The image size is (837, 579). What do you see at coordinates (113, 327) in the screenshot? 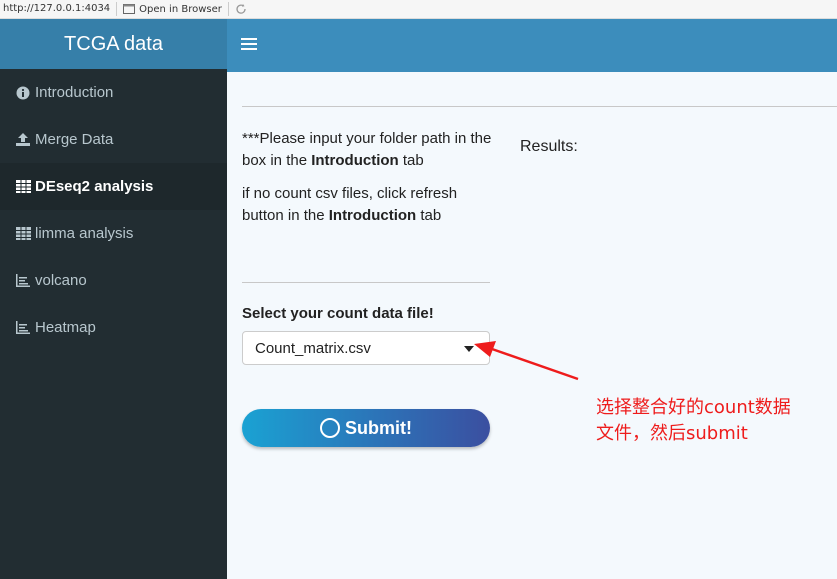
I see `sidebar-item-heatmap: Heatmap` at bounding box center [113, 327].